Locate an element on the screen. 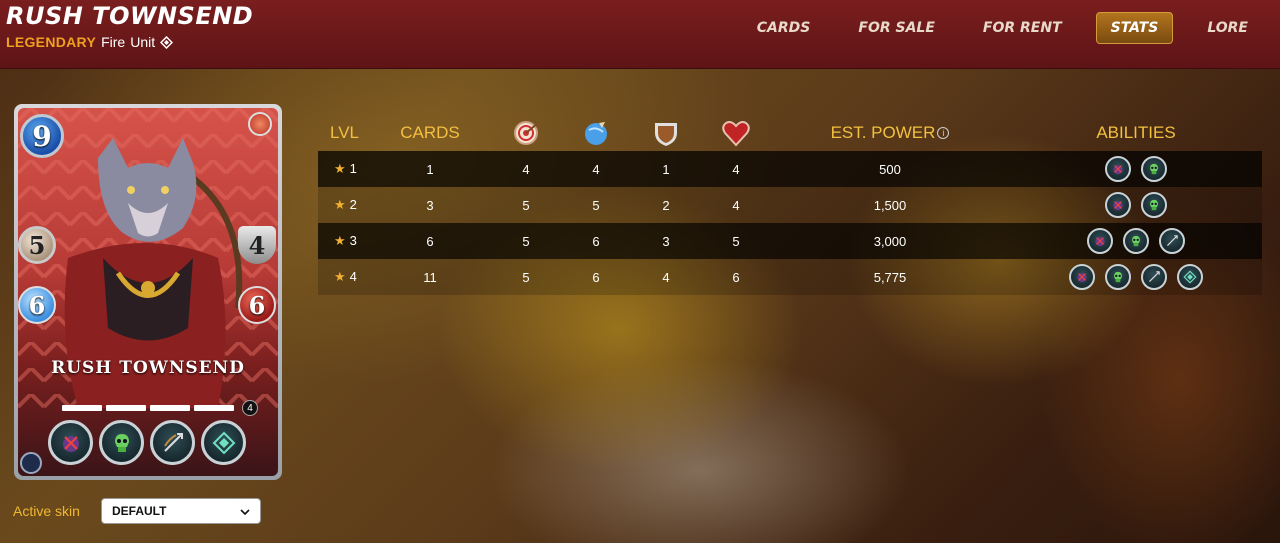  cell-est-power: 500 is located at coordinates (890, 169).